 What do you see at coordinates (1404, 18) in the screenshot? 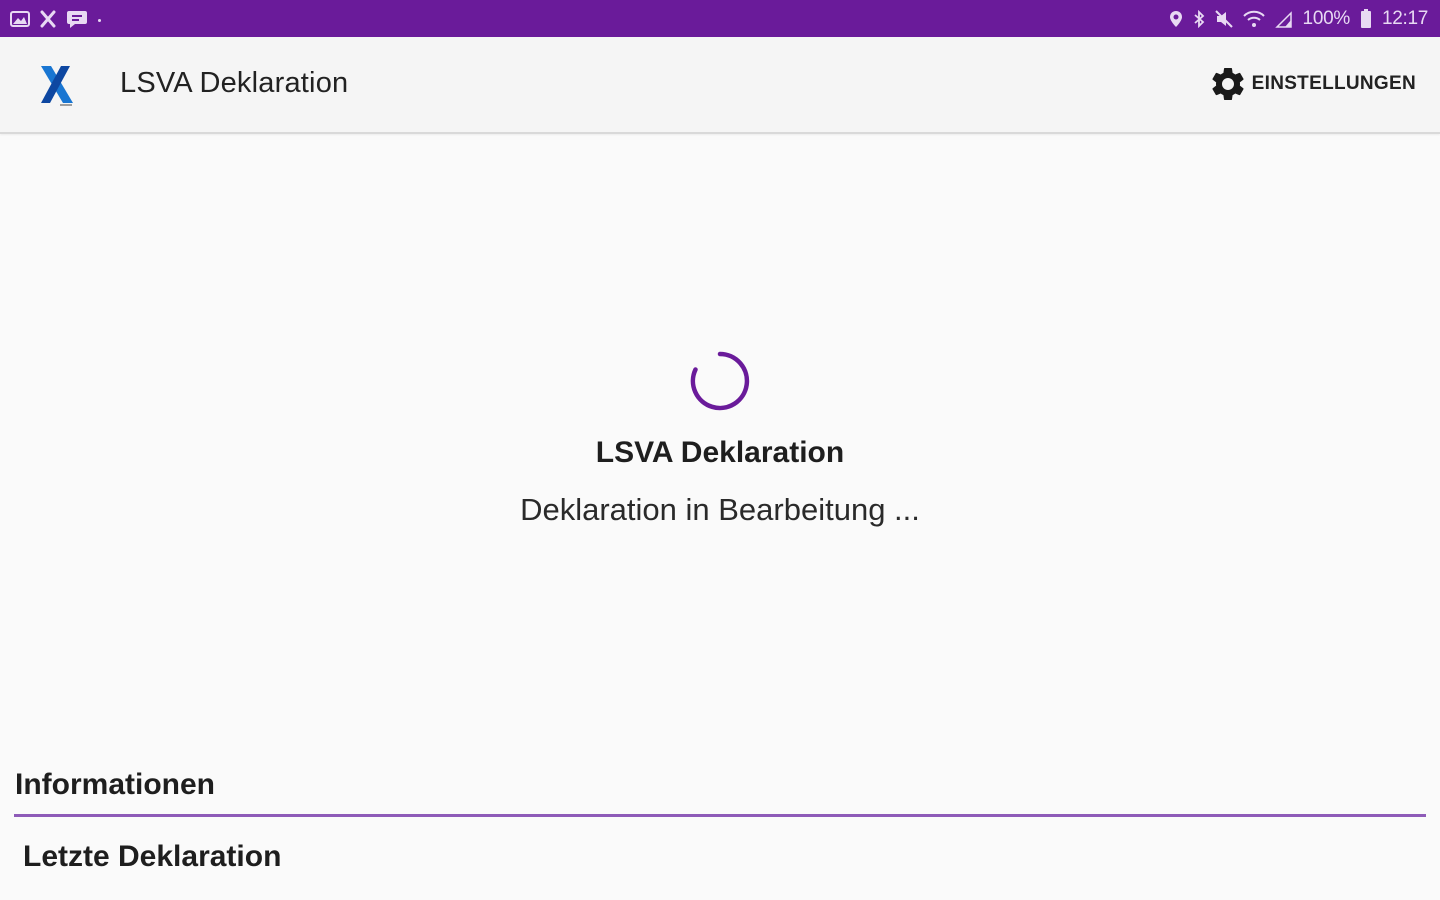
I see `clock: 12:17` at bounding box center [1404, 18].